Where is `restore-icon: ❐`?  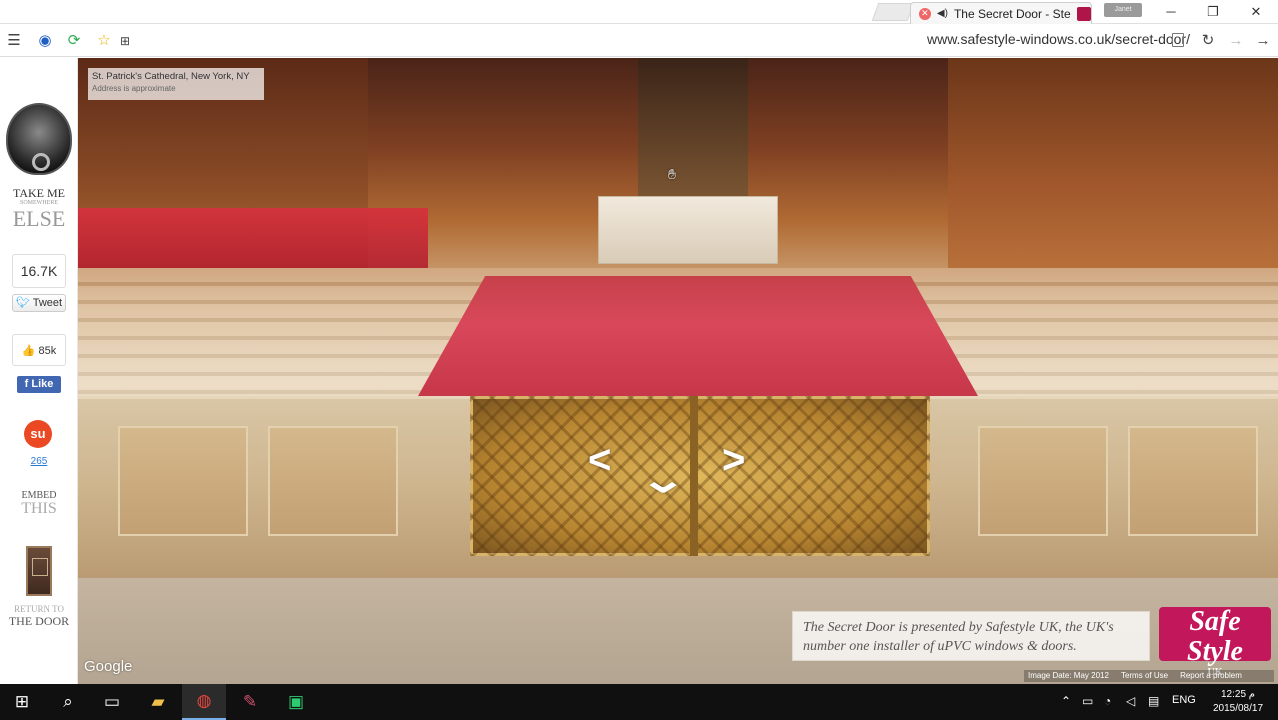 restore-icon: ❐ is located at coordinates (1213, 12).